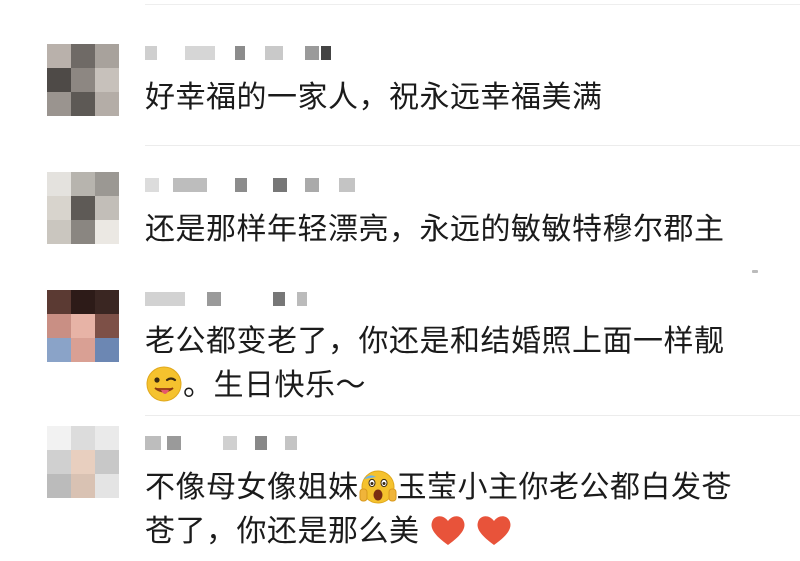  What do you see at coordinates (435, 229) in the screenshot?
I see `comment-text: 还是那样年轻漂亮，永远的敏敏特穆尔郡主` at bounding box center [435, 229].